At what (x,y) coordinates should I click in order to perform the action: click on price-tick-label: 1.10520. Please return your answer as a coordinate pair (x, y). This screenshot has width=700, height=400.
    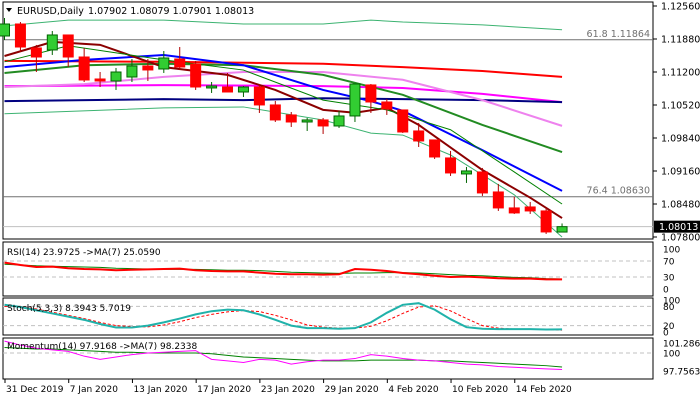
    Looking at the image, I should click on (680, 106).